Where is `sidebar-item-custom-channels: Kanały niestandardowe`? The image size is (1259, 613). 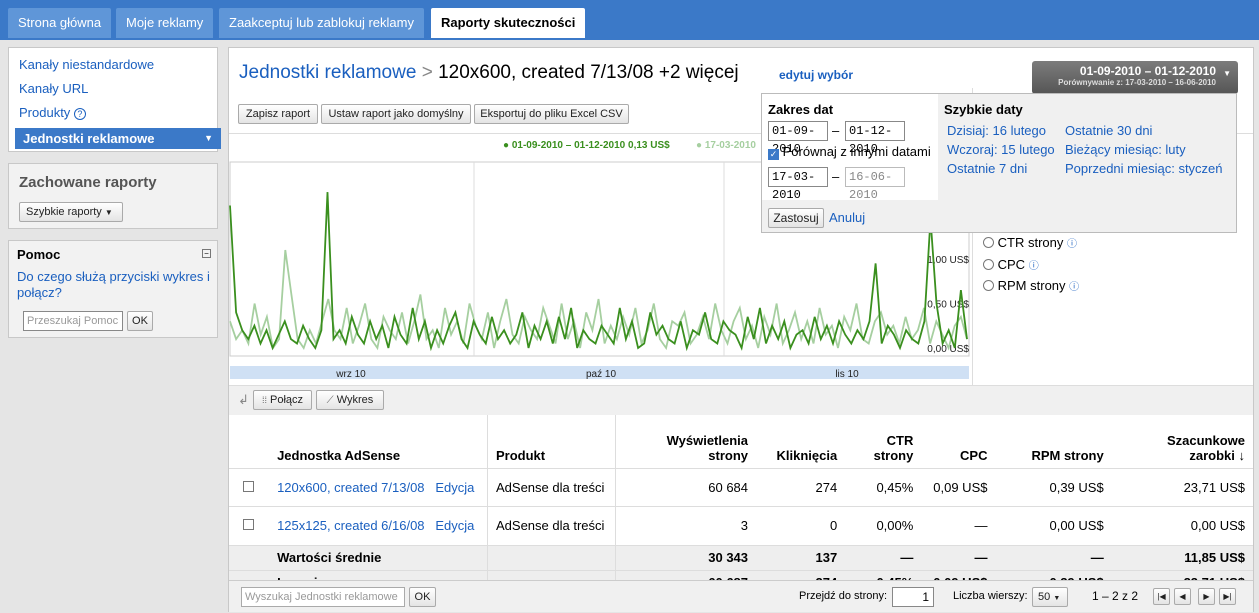 sidebar-item-custom-channels: Kanały niestandardowe is located at coordinates (86, 64).